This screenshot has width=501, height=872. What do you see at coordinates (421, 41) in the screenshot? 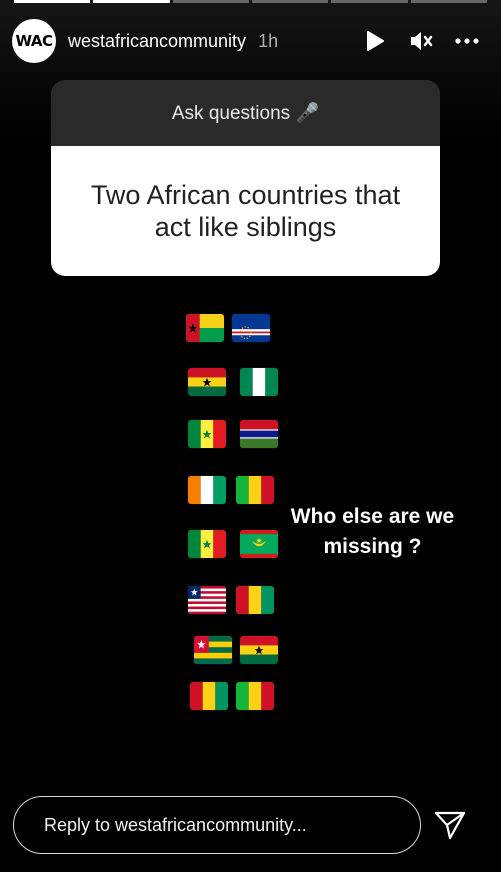
I see `mute-icon` at bounding box center [421, 41].